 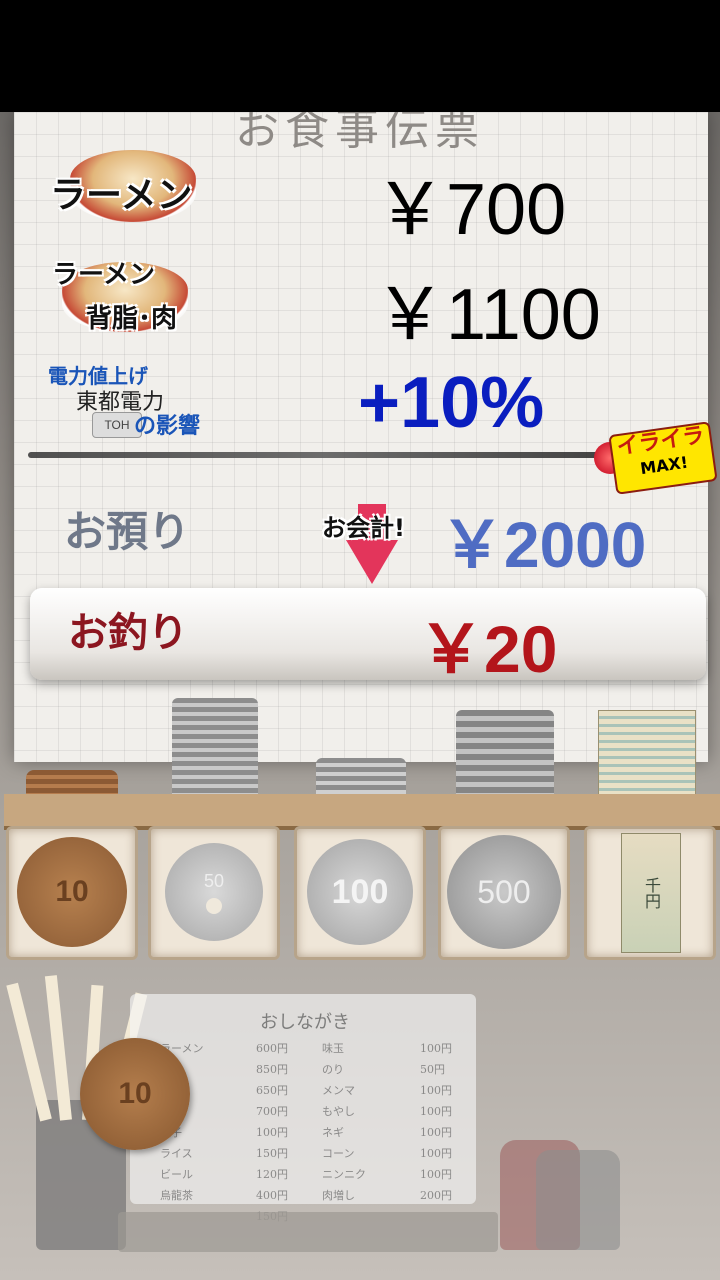 I want to click on coin-500-button: 500, so click(x=504, y=893).